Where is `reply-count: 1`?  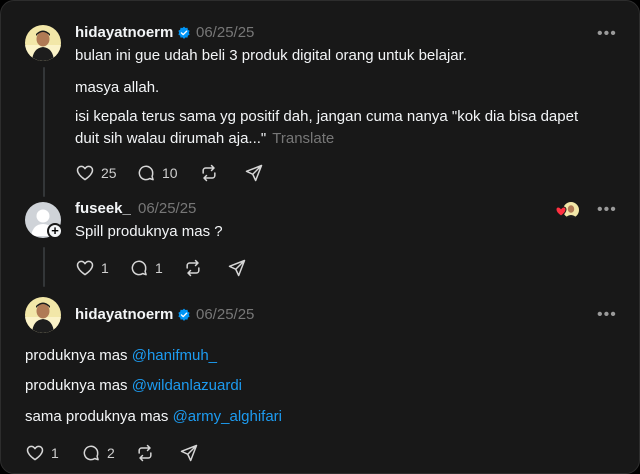 reply-count: 1 is located at coordinates (159, 268).